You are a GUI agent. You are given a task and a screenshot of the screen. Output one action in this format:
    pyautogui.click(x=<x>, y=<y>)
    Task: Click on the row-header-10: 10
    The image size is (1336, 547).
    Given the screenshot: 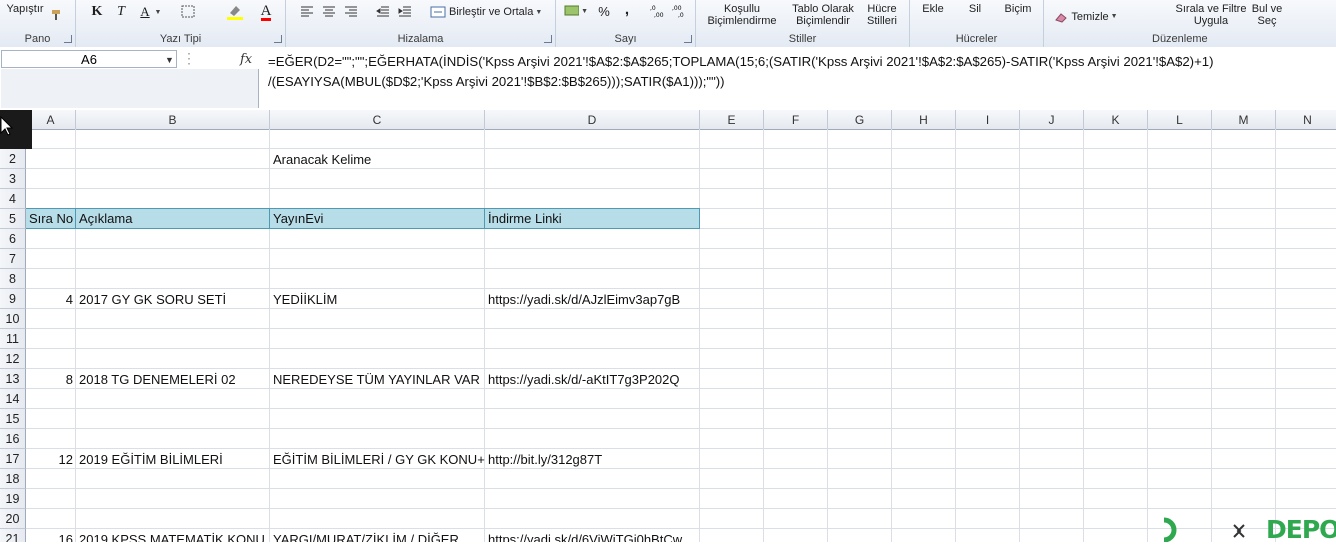 What is the action you would take?
    pyautogui.click(x=13, y=319)
    